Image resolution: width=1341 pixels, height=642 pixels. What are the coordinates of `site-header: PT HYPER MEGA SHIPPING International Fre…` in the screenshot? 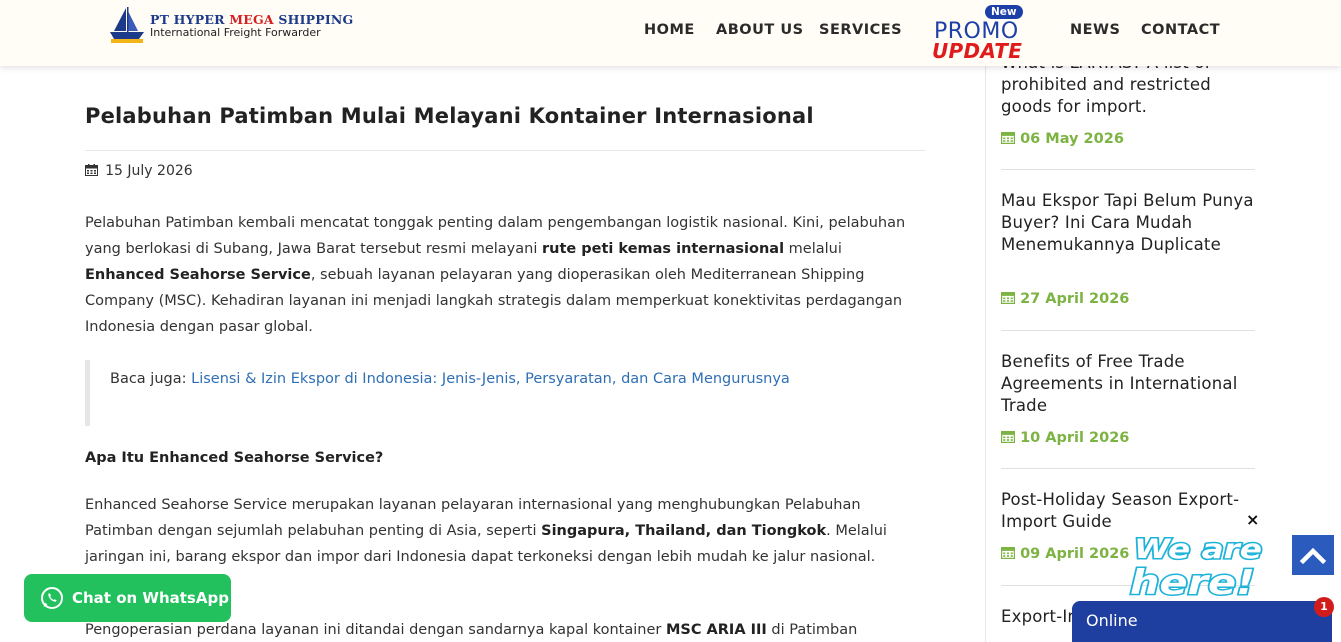 It's located at (670, 33).